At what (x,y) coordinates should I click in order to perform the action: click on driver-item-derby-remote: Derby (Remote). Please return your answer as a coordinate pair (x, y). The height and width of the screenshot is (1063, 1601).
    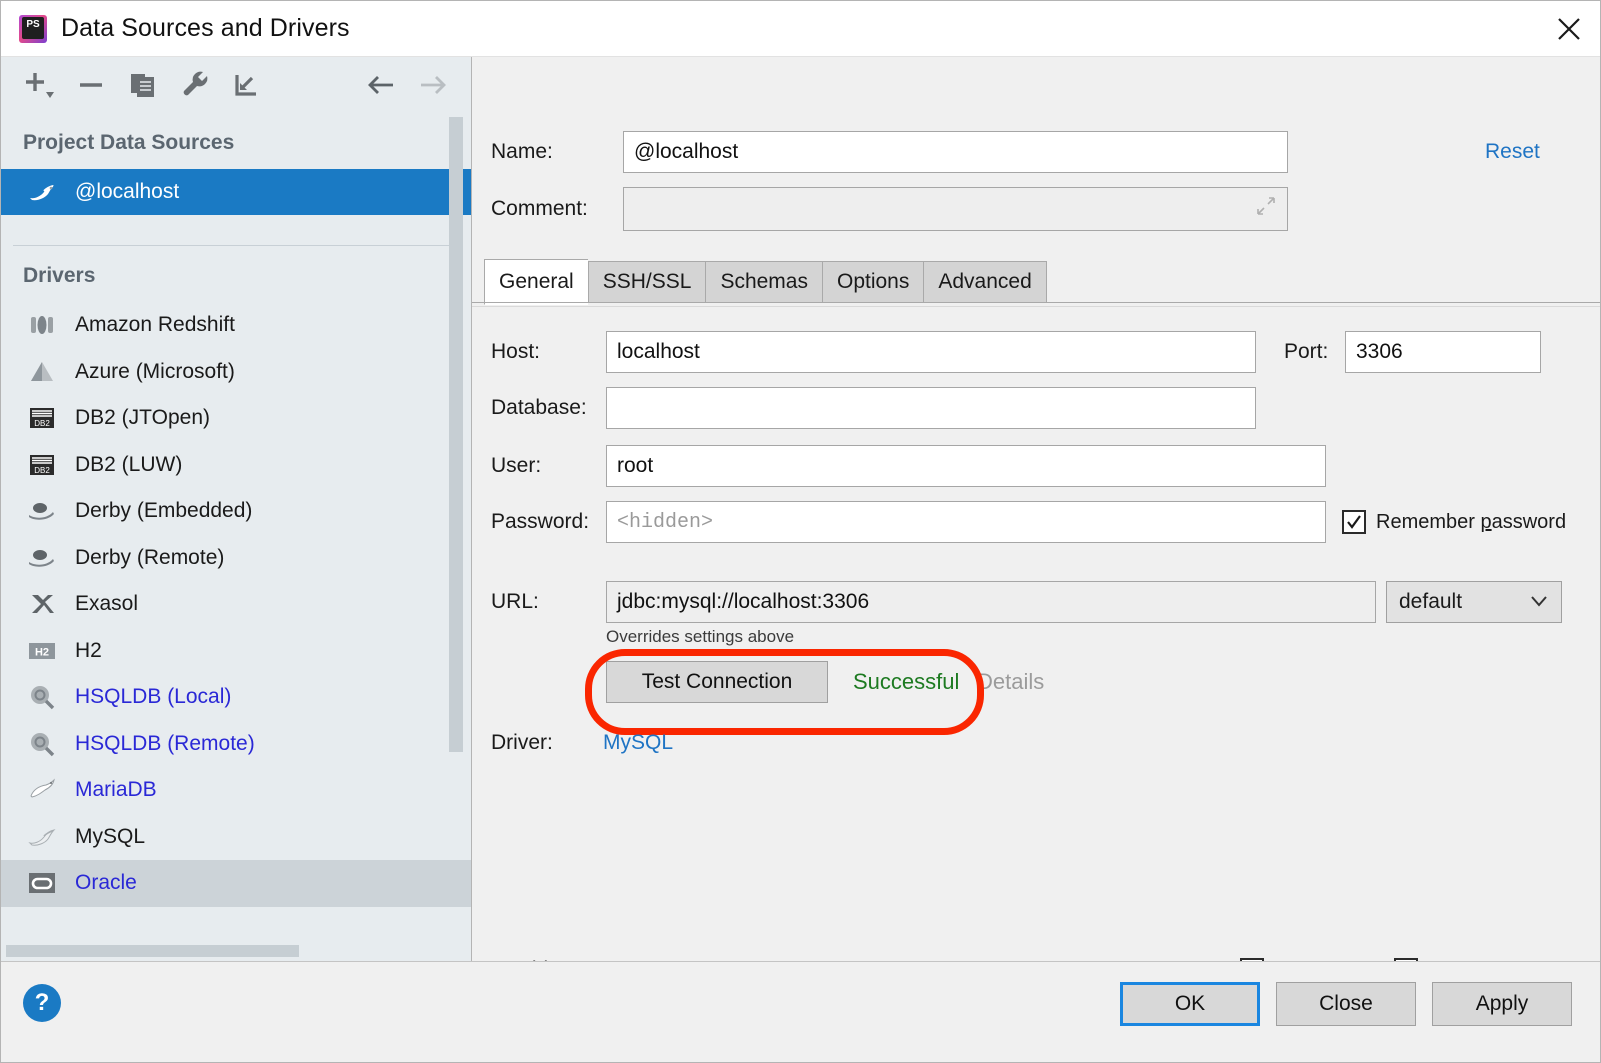
    Looking at the image, I should click on (236, 558).